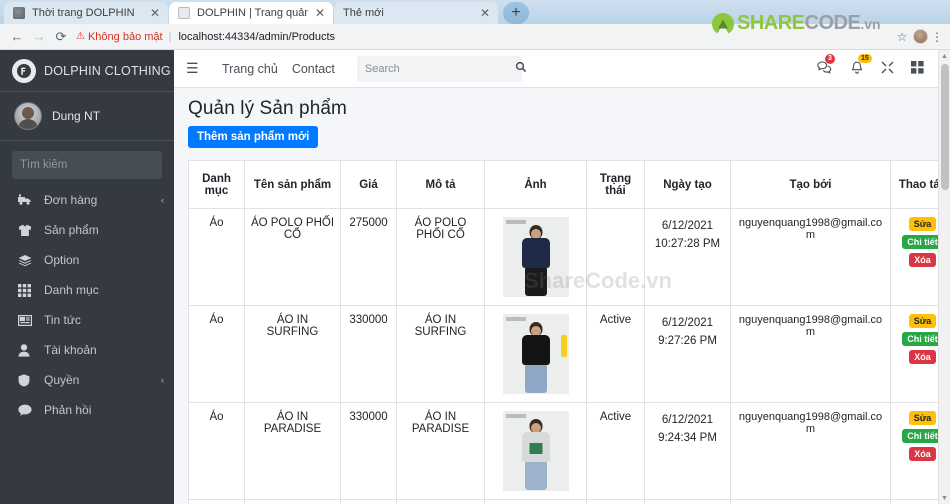 This screenshot has height=504, width=950. Describe the element at coordinates (826, 65) in the screenshot. I see `messages-icon: 3` at that location.